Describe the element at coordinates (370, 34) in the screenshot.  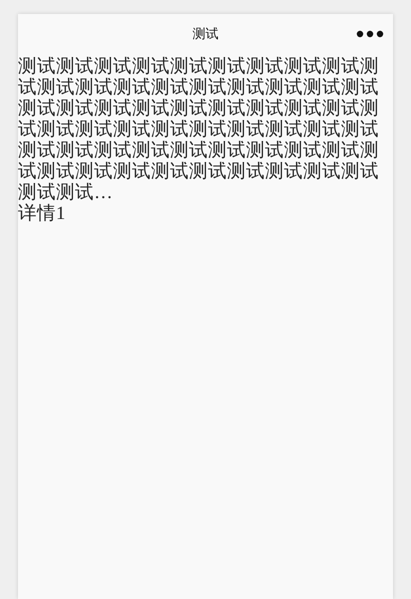
I see `more-icon` at that location.